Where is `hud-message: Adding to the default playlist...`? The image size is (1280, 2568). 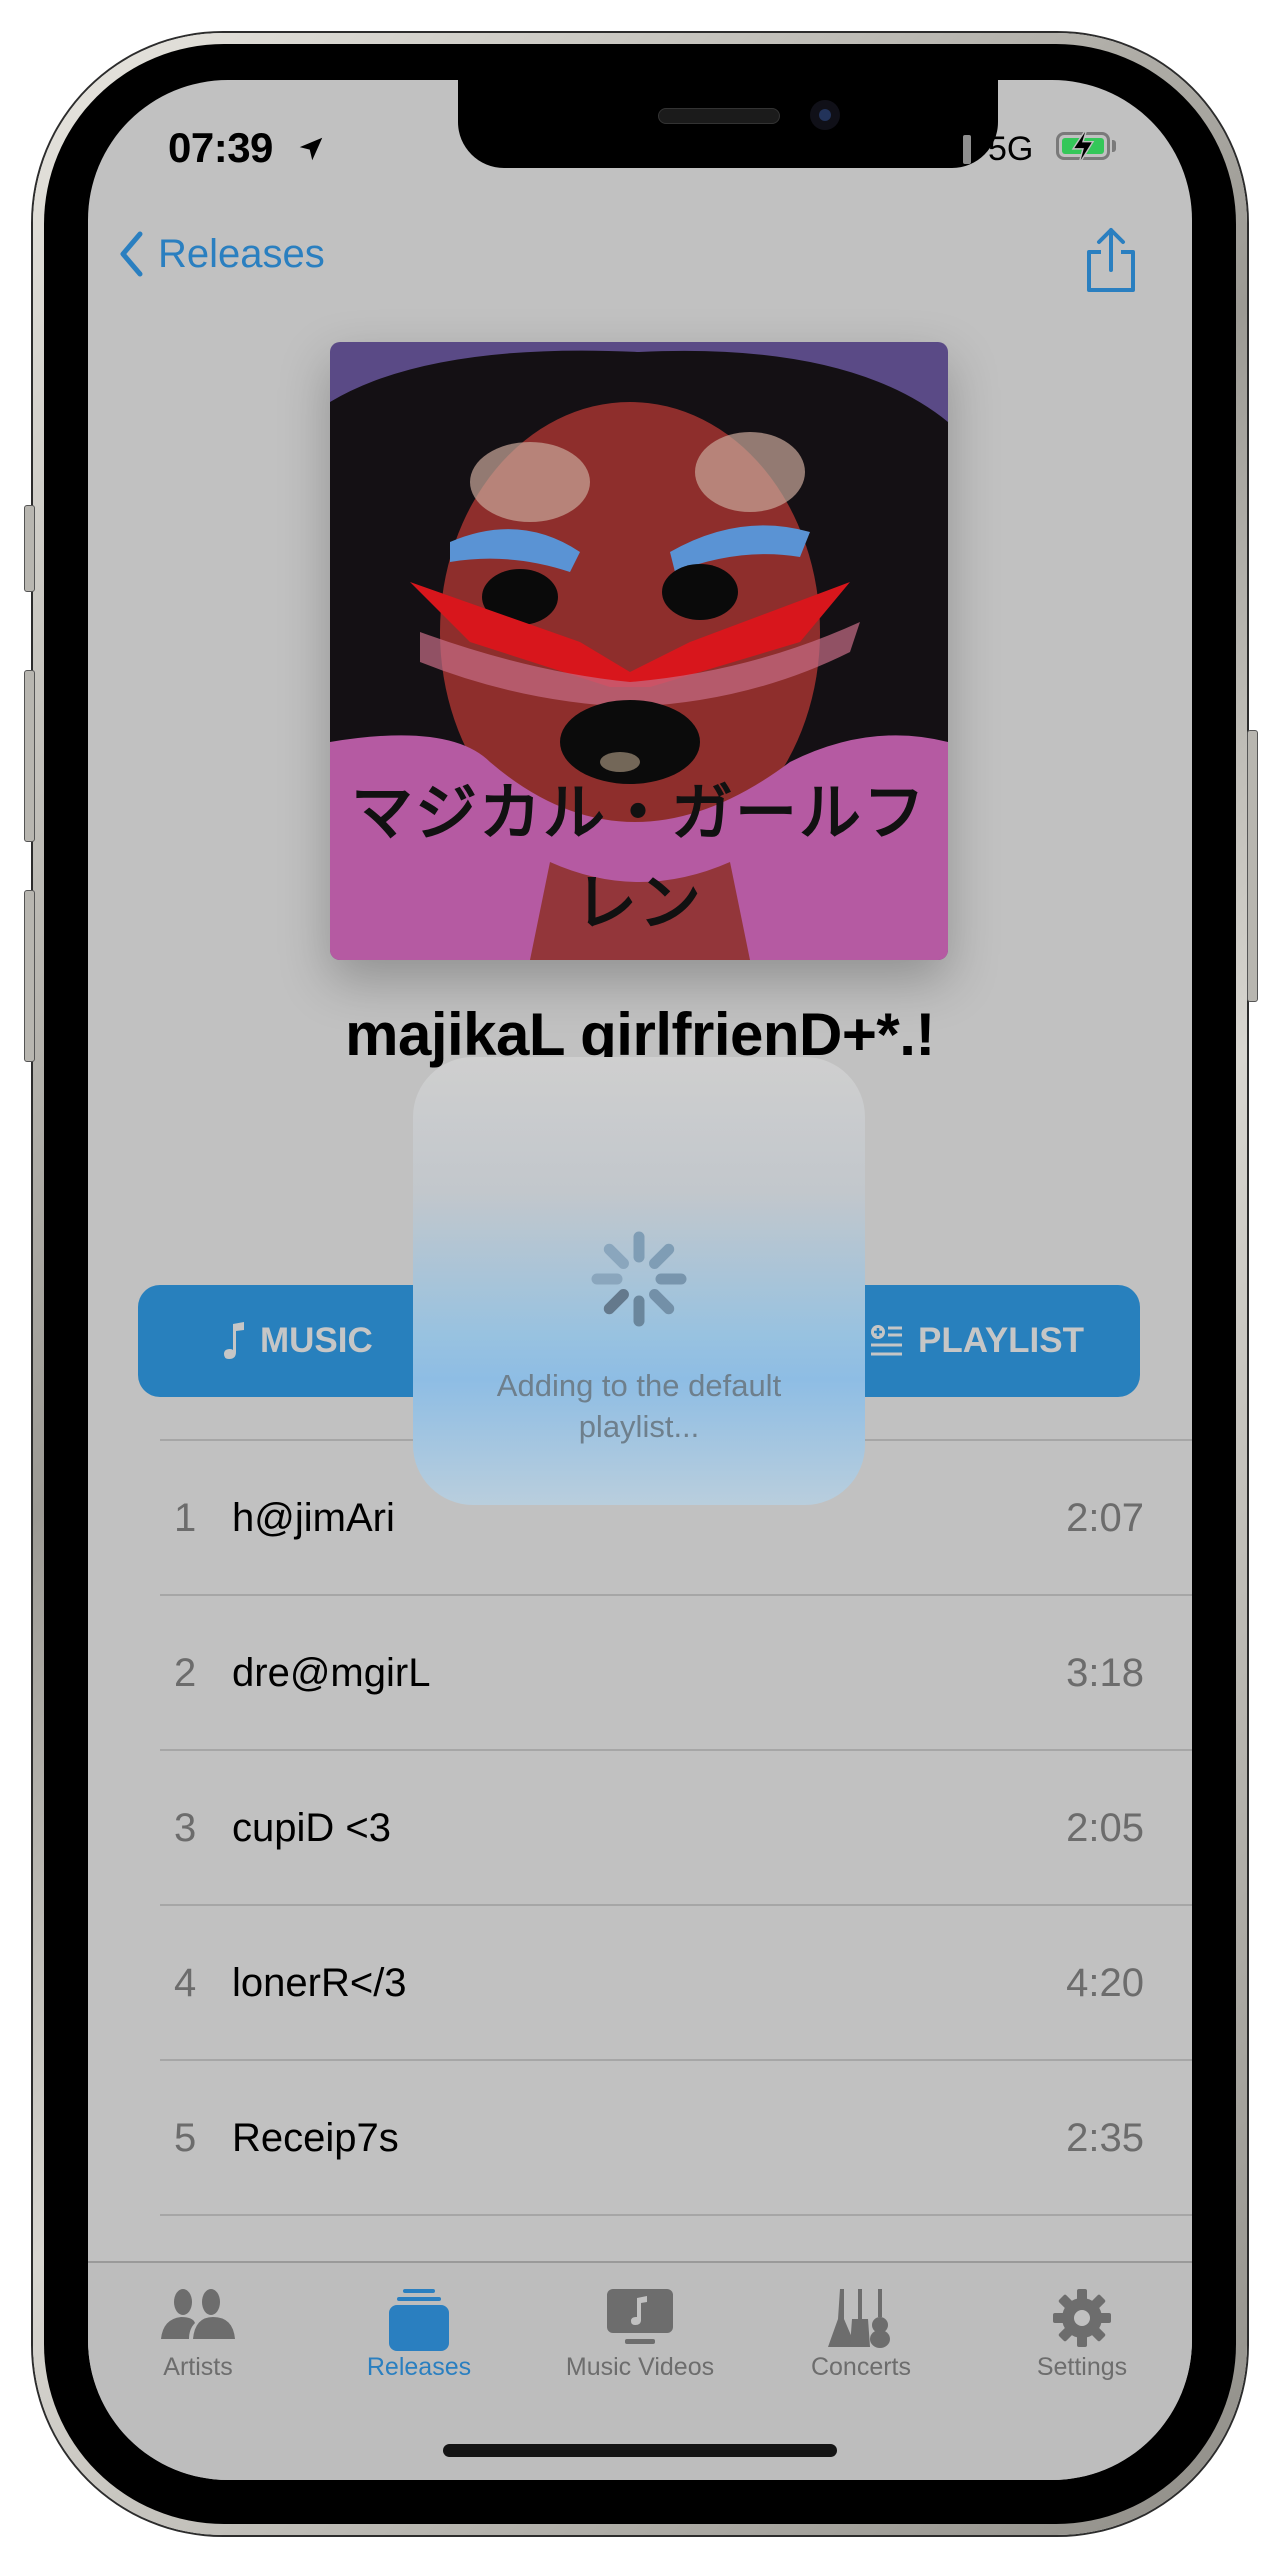 hud-message: Adding to the default playlist... is located at coordinates (639, 1406).